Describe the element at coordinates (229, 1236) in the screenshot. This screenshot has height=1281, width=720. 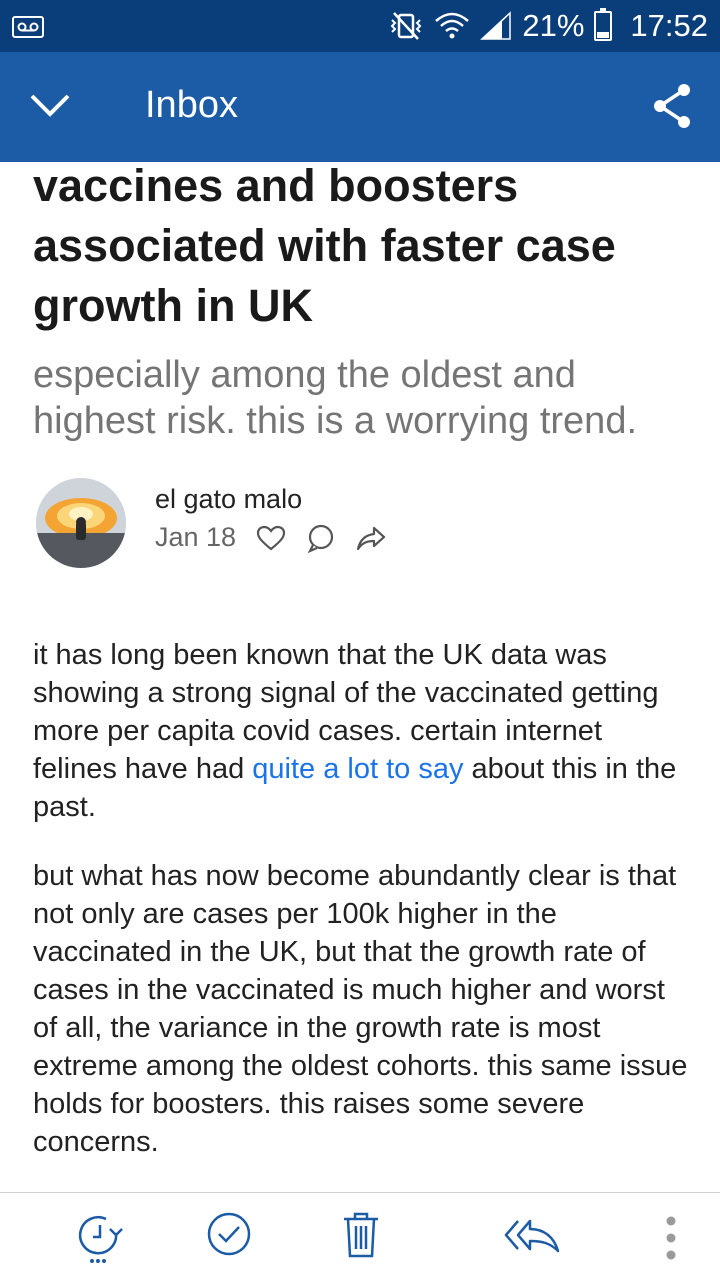
I see `mark-done-icon` at that location.